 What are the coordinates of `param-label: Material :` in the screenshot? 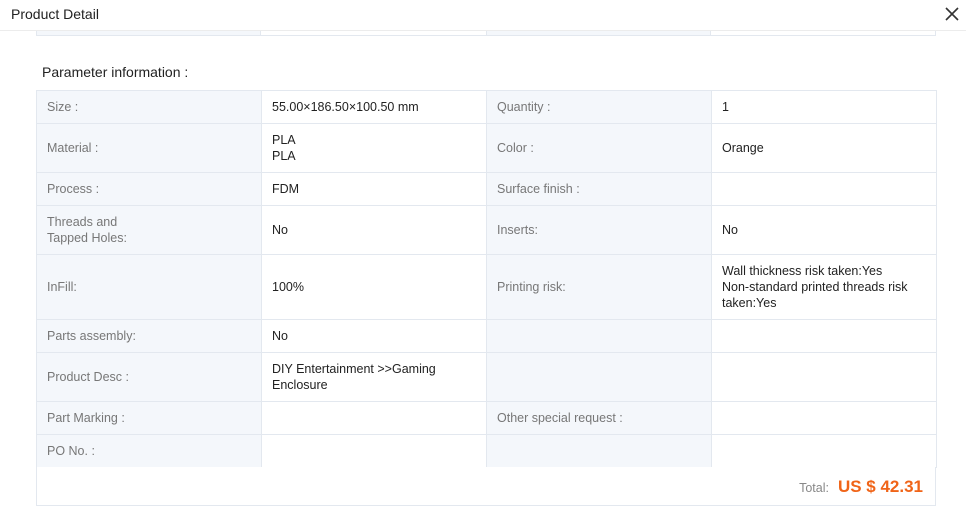 It's located at (149, 148).